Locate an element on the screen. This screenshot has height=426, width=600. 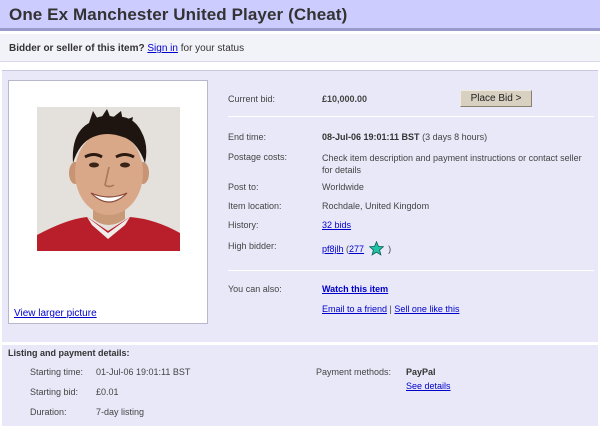
watch-item-link: Watch this item is located at coordinates (355, 289).